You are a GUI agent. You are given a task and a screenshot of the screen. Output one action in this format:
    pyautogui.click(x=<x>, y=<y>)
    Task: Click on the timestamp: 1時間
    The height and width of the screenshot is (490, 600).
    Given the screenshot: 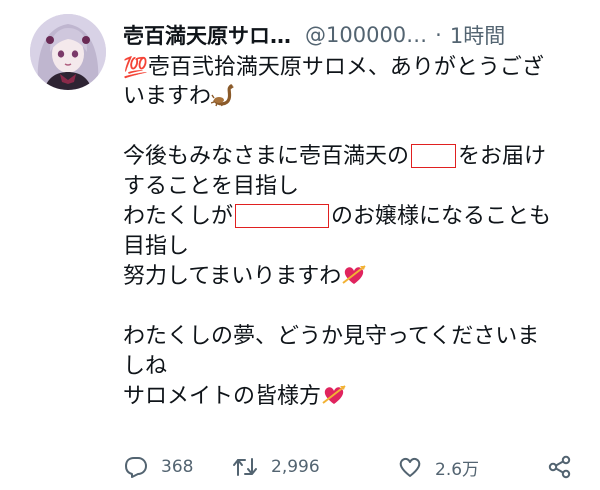 What is the action you would take?
    pyautogui.click(x=477, y=35)
    